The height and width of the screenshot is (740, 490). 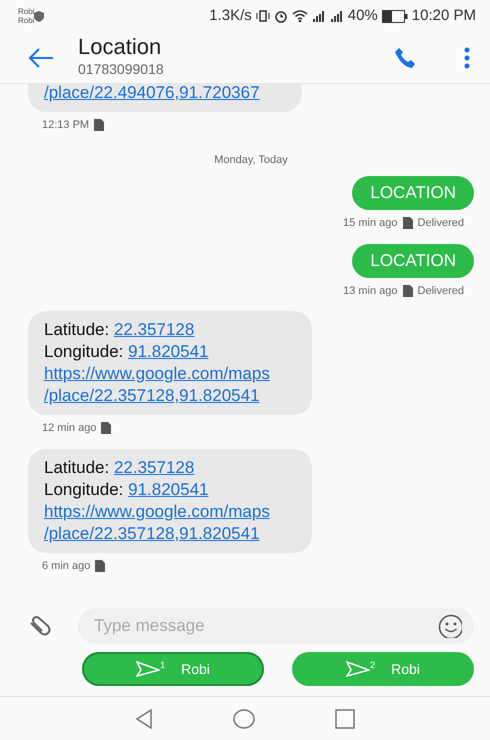 What do you see at coordinates (276, 626) in the screenshot?
I see `message-input-field: Type message` at bounding box center [276, 626].